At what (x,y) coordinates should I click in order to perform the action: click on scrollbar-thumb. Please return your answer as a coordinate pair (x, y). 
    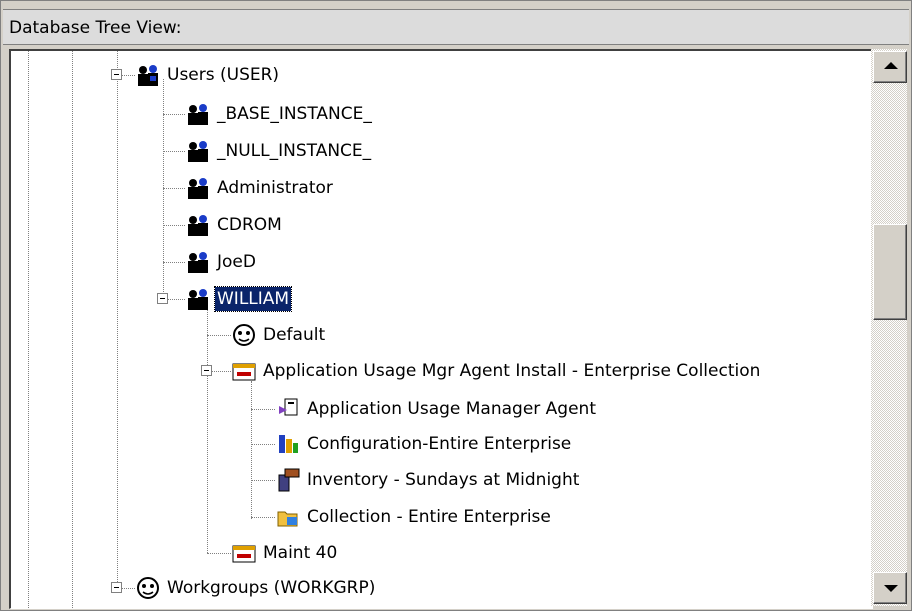
    Looking at the image, I should click on (890, 272).